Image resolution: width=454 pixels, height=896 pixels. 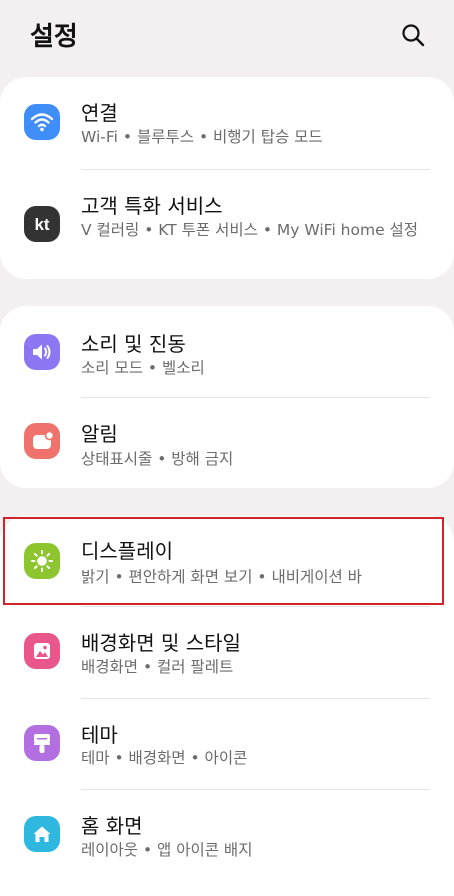 I want to click on settings-item-subtitle: 배경화면 • 컬러 팔레트, so click(x=157, y=667).